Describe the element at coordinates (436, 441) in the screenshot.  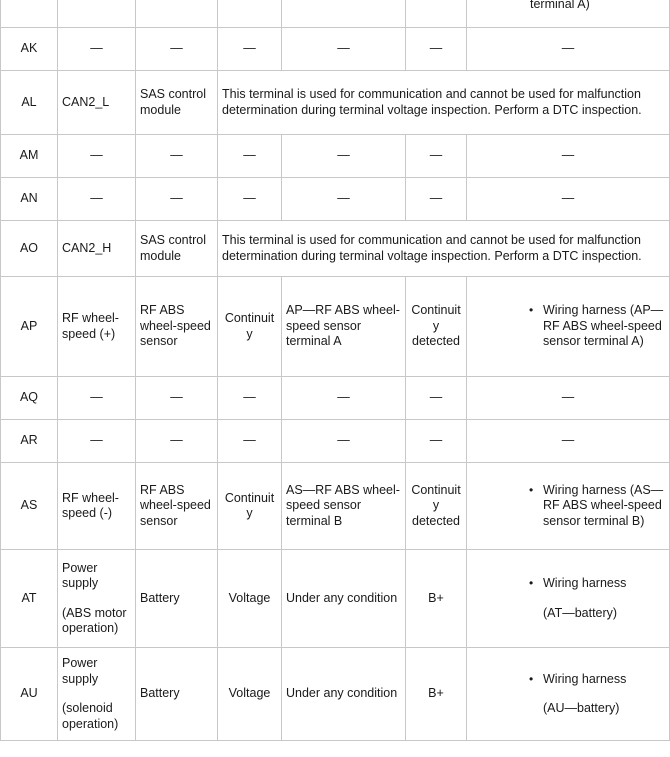
I see `cell-specification-ar: —` at that location.